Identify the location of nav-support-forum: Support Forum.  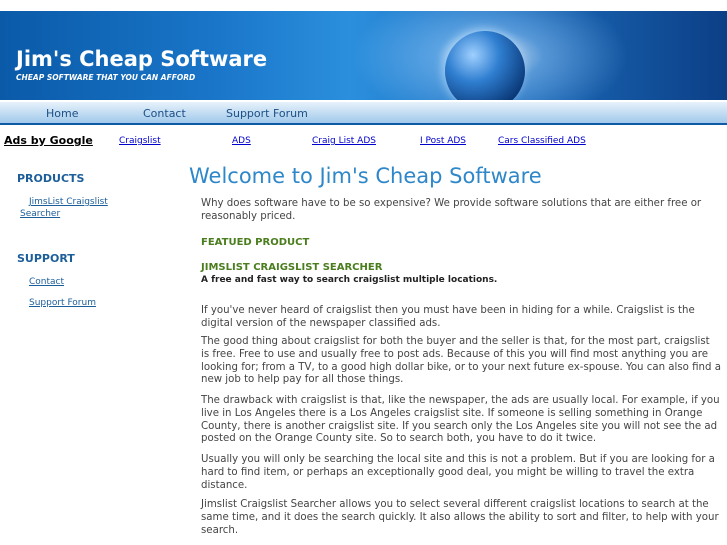
(267, 113).